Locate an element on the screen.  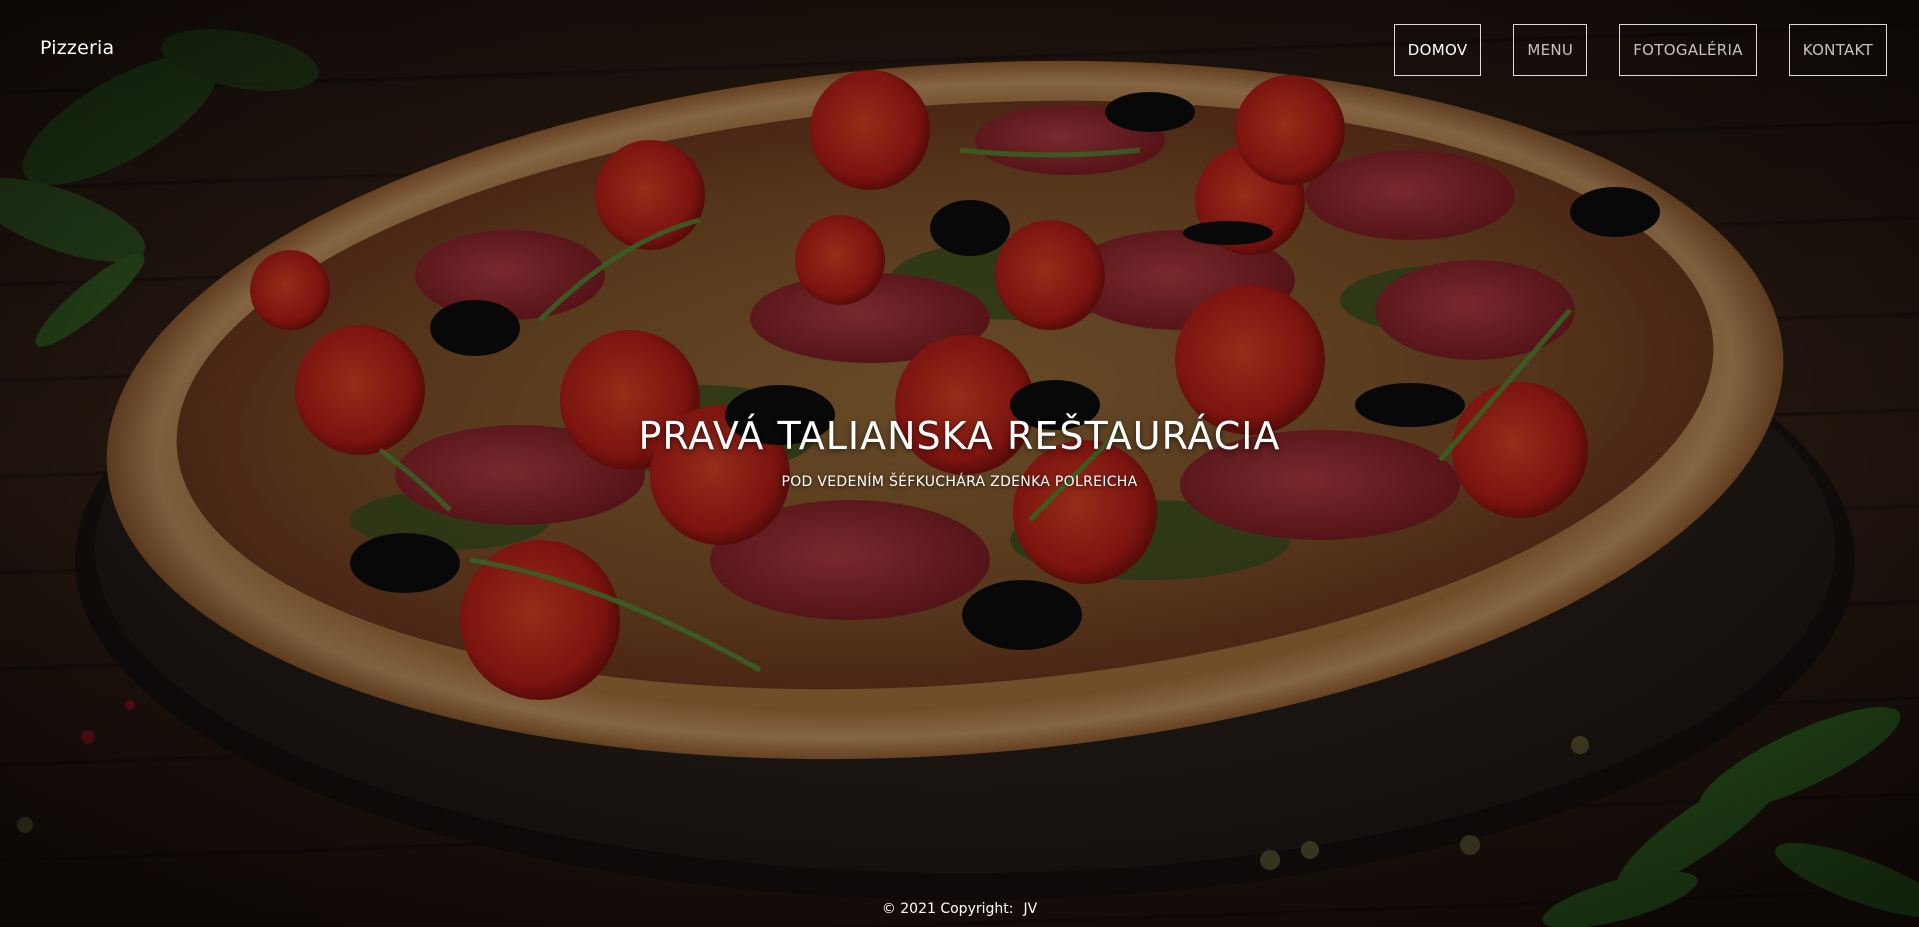
nav-item-kontakt: KONTAKT is located at coordinates (1837, 50).